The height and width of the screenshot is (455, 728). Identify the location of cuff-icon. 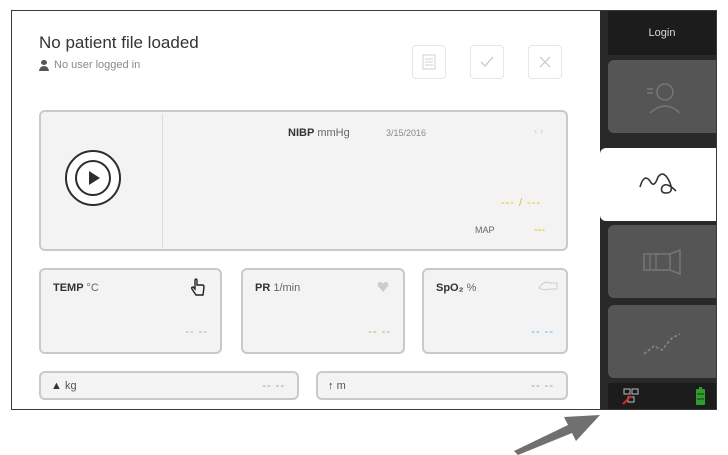
(662, 261).